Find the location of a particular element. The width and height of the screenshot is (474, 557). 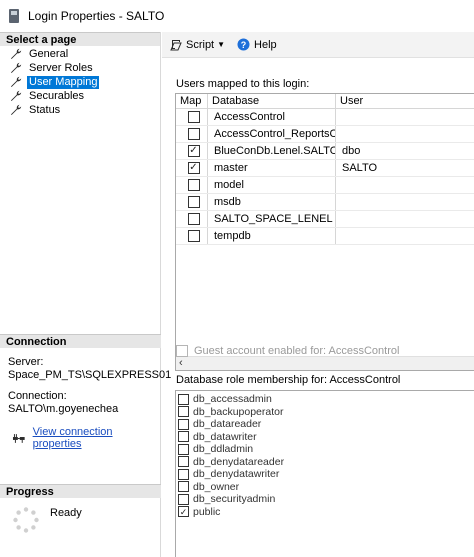

role-label: db_owner is located at coordinates (216, 486).